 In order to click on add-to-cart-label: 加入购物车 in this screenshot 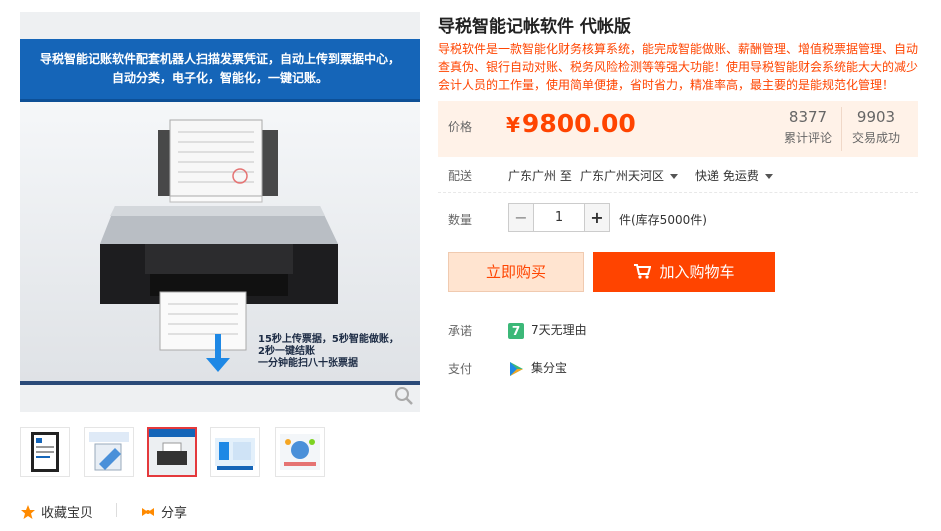, I will do `click(697, 272)`.